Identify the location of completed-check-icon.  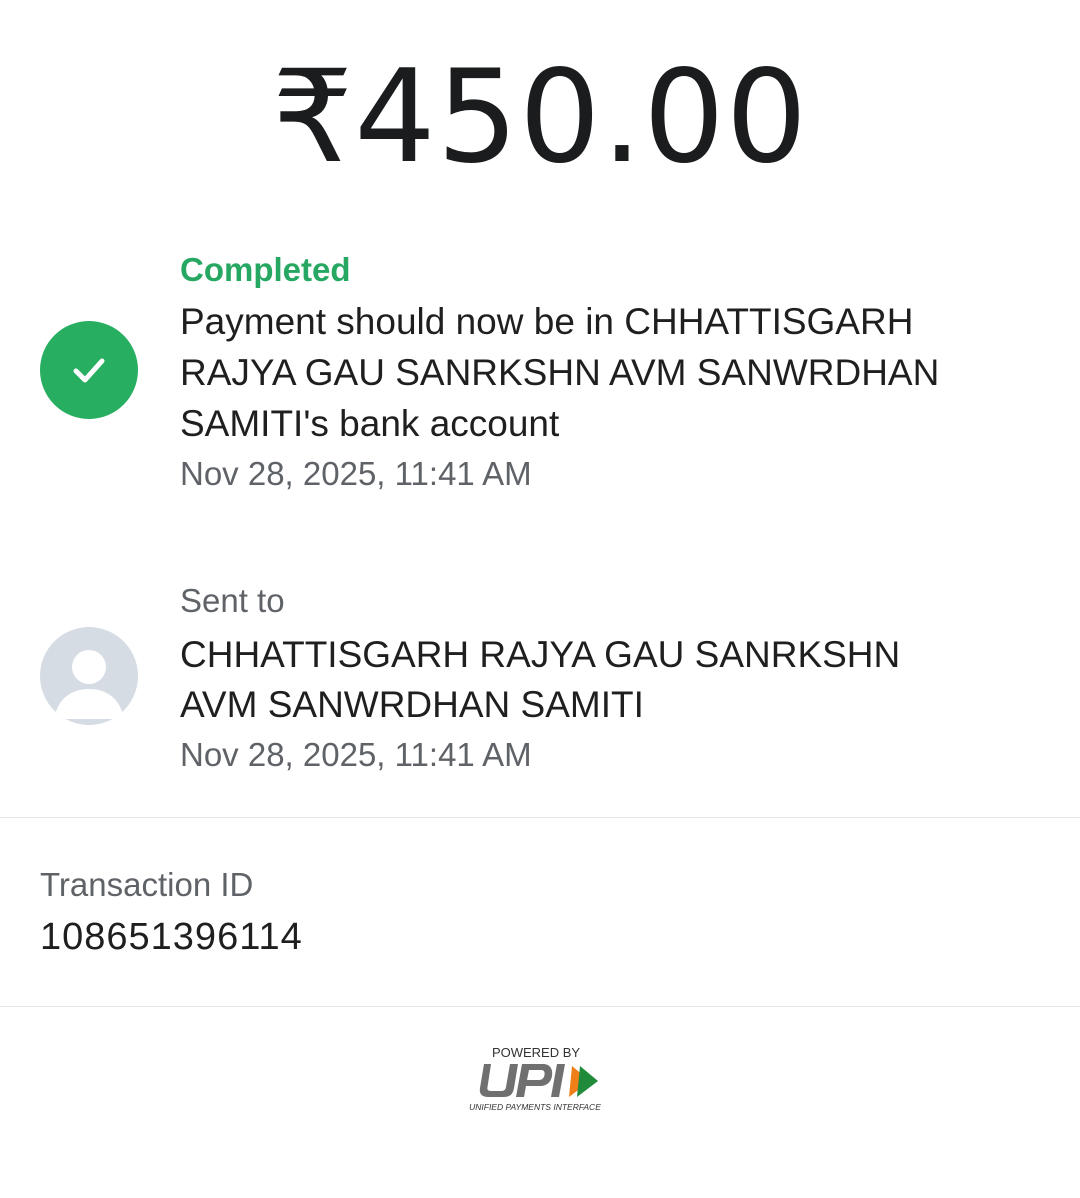
(89, 370).